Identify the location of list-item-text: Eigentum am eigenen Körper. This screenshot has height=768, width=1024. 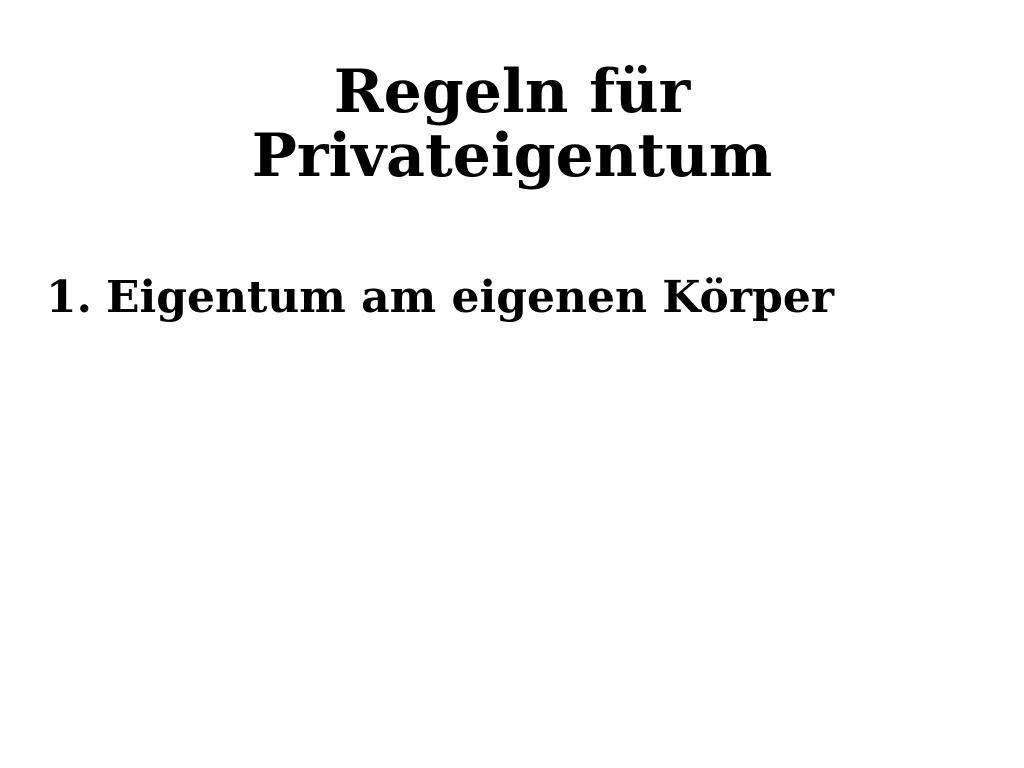
(470, 297).